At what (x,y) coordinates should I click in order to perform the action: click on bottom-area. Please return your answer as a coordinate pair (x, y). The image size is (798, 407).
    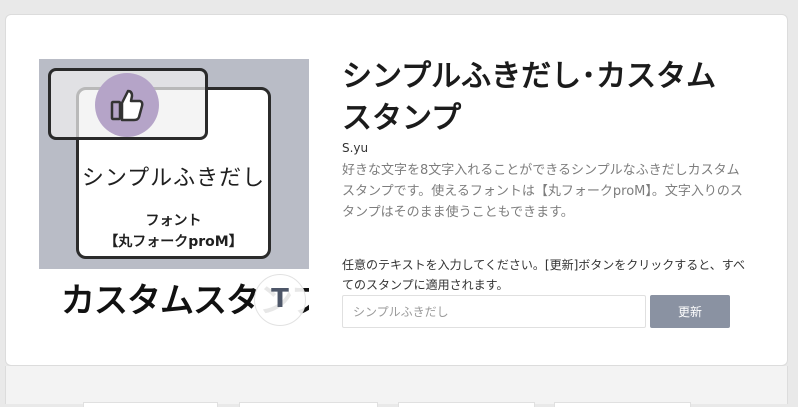
    Looking at the image, I should click on (396, 386).